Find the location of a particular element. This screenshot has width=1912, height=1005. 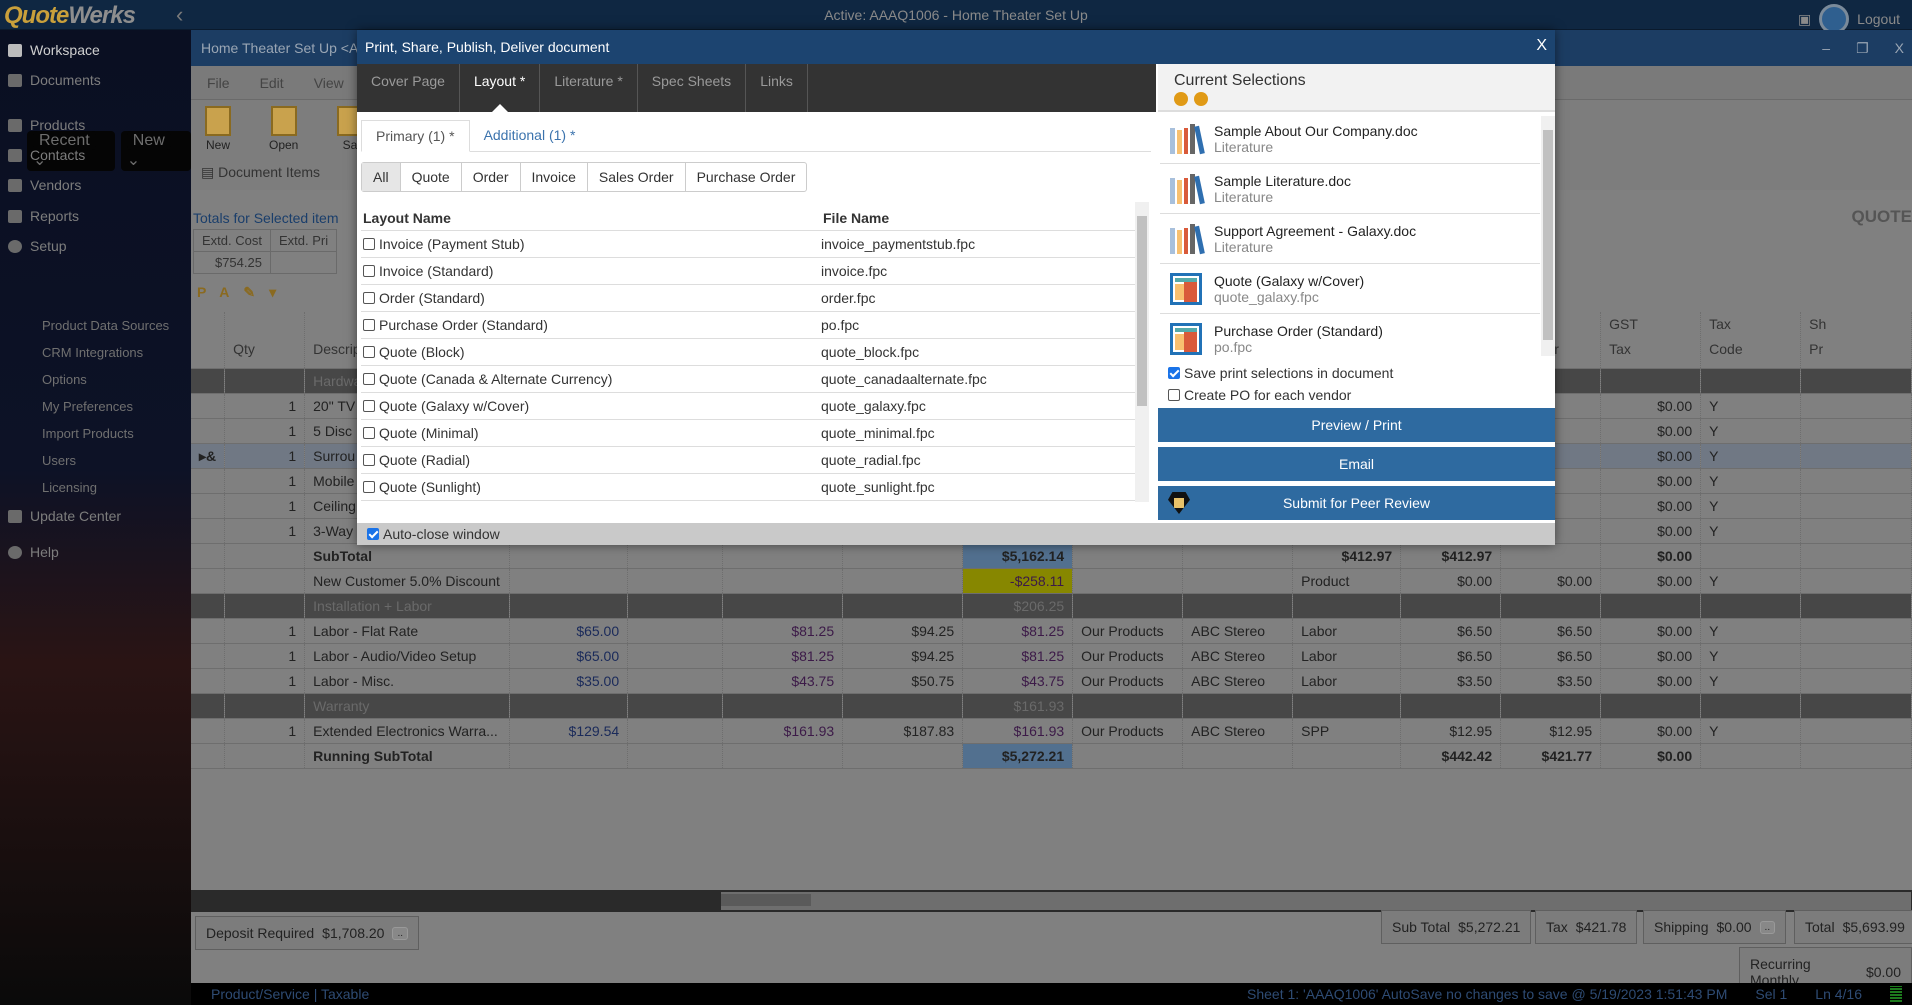

sidebar-item-documents: Documents is located at coordinates (54, 80).